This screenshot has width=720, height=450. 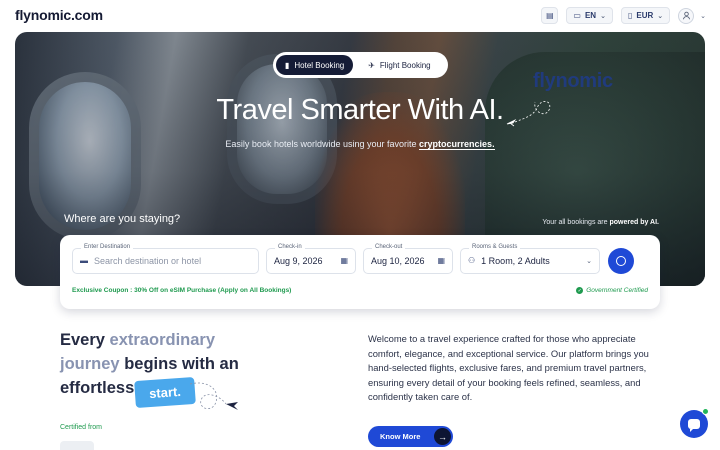 I want to click on search-button, so click(x=621, y=261).